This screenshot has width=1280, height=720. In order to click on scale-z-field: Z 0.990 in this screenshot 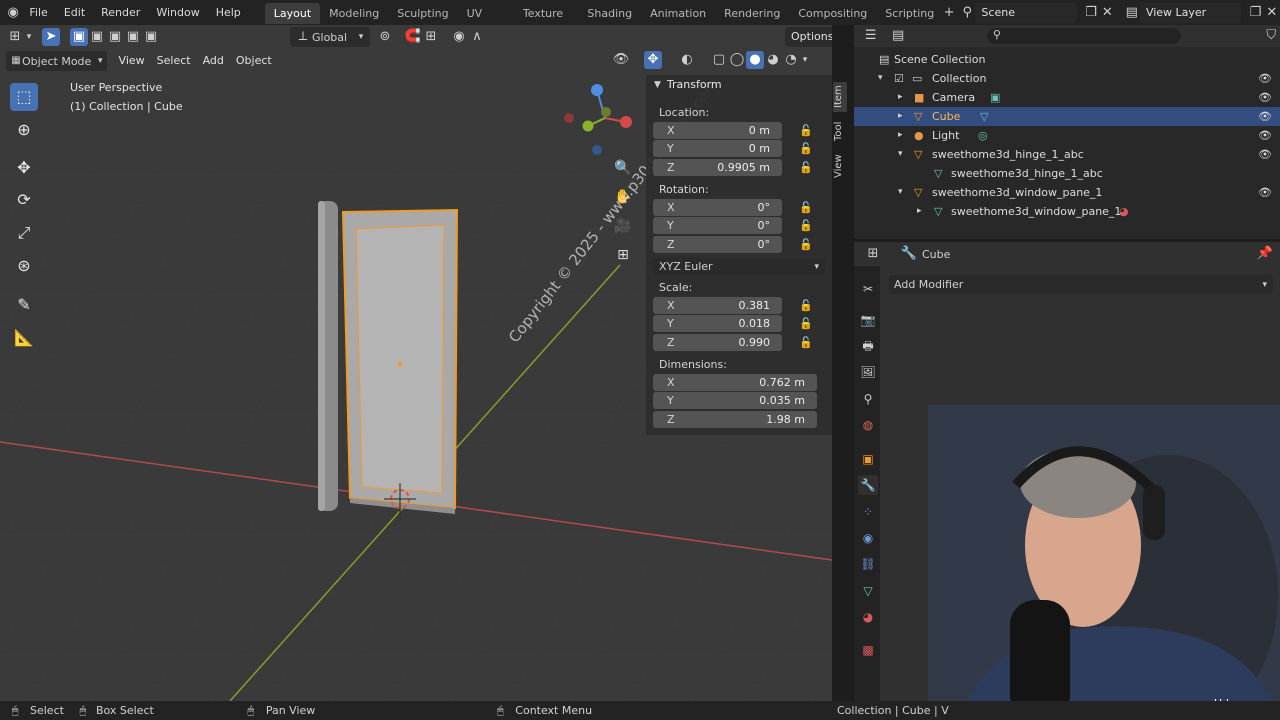, I will do `click(717, 342)`.